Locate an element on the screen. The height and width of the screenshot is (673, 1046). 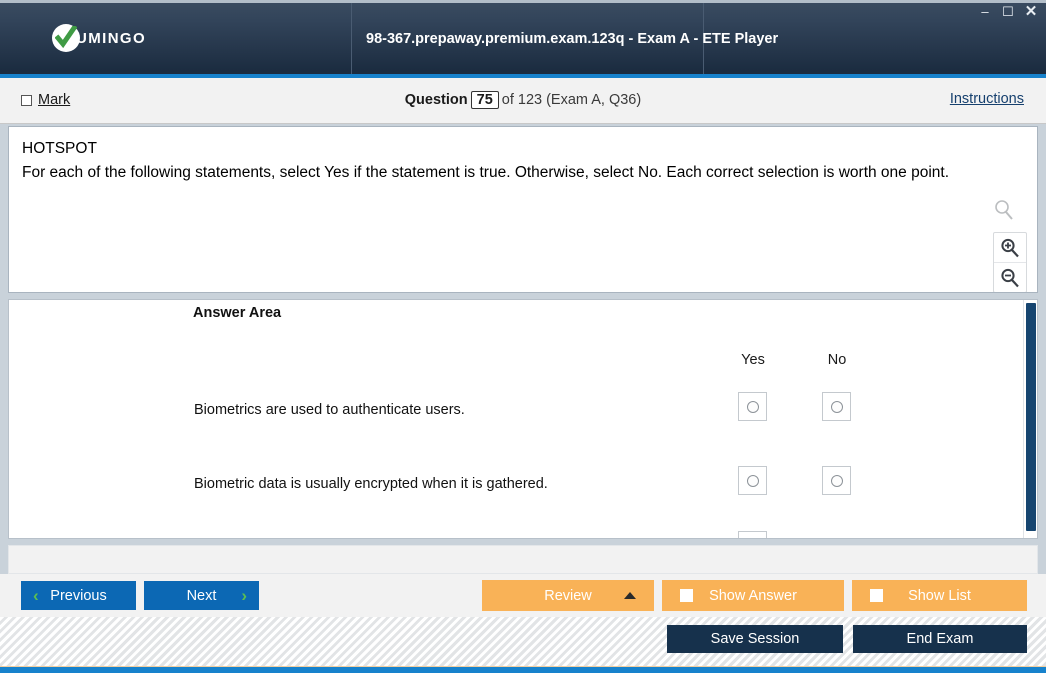
zoom-in-icon is located at coordinates (1010, 247).